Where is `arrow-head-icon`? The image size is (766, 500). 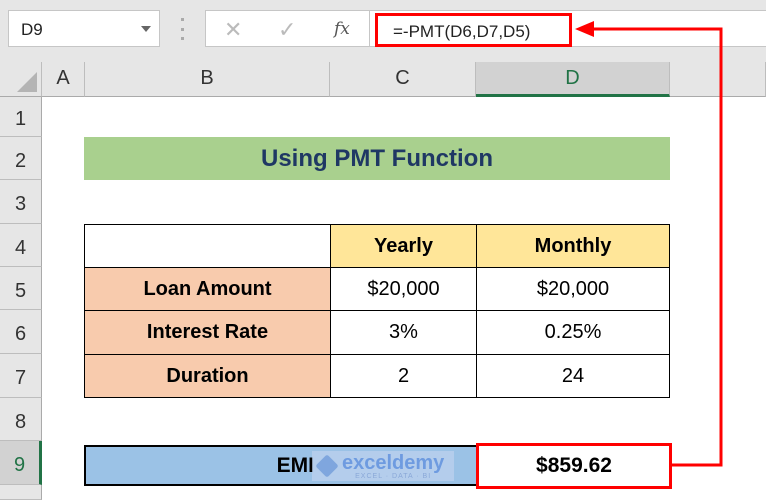 arrow-head-icon is located at coordinates (584, 29).